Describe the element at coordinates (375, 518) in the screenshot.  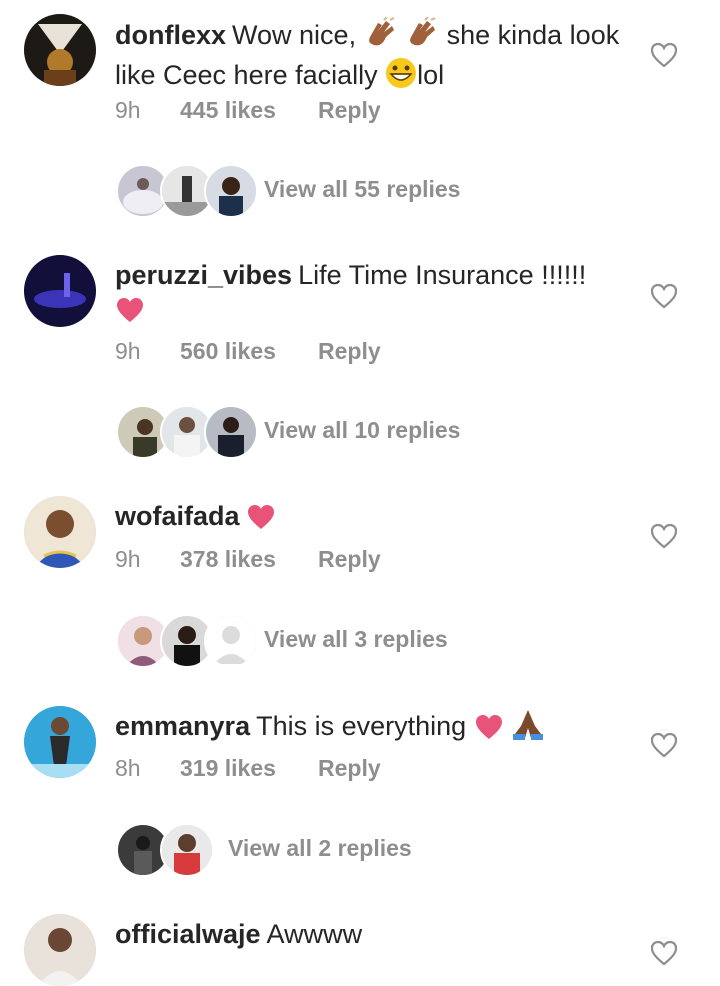
I see `comment-text: wofaifada` at that location.